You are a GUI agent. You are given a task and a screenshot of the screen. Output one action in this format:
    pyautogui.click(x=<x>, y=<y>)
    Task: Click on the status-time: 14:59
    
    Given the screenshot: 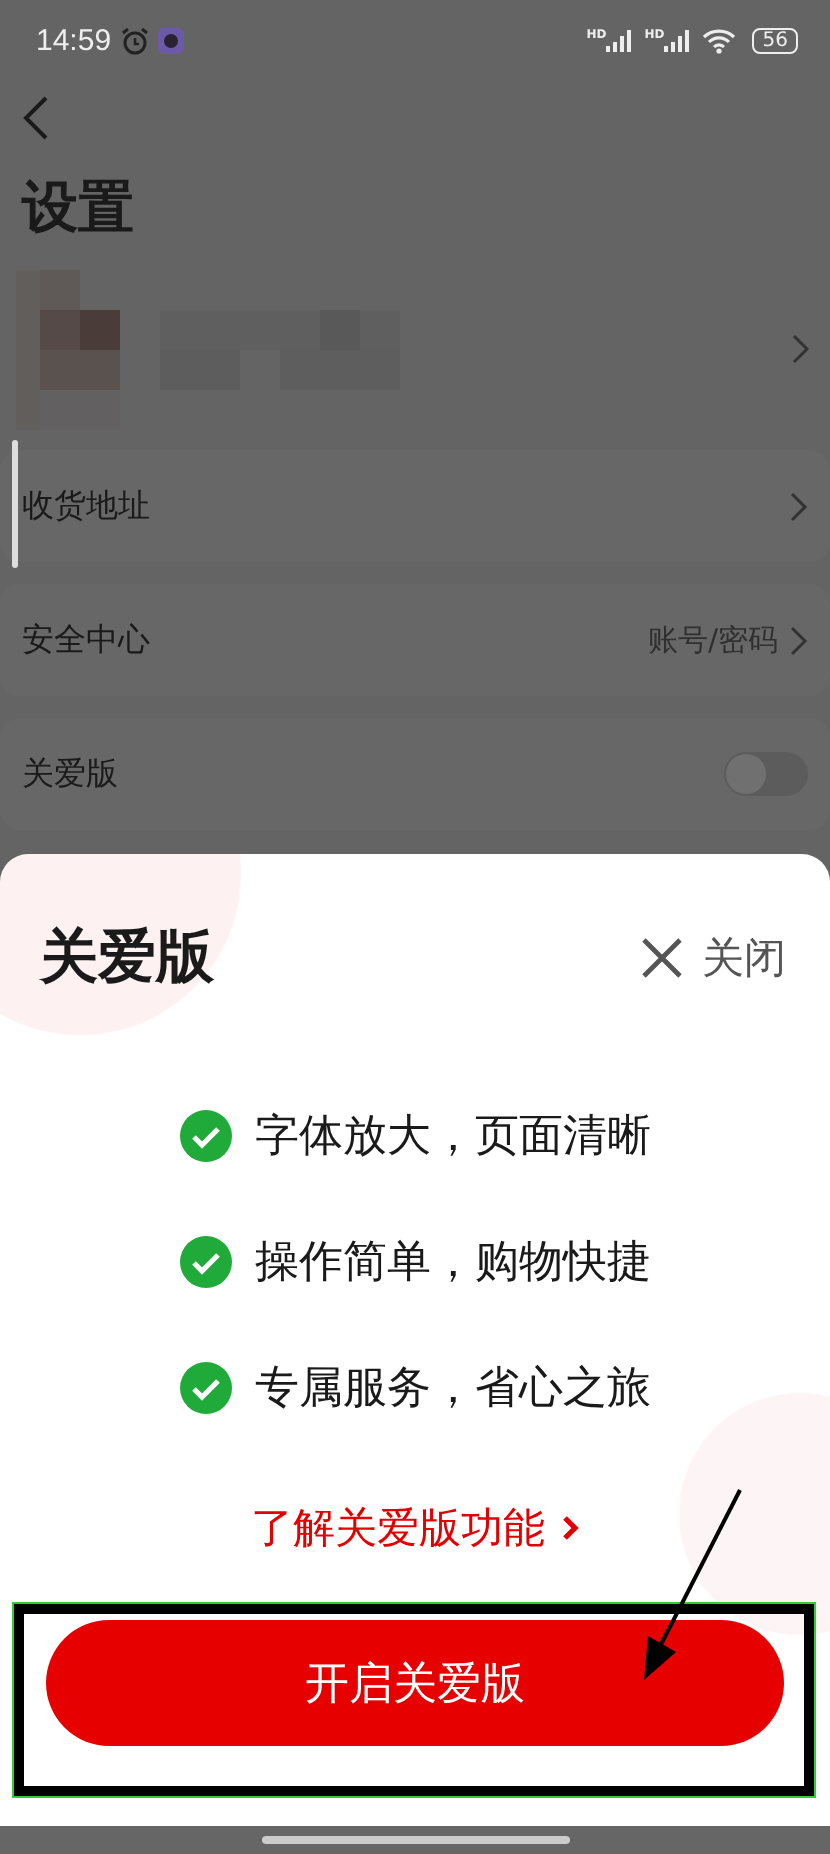 What is the action you would take?
    pyautogui.click(x=74, y=40)
    